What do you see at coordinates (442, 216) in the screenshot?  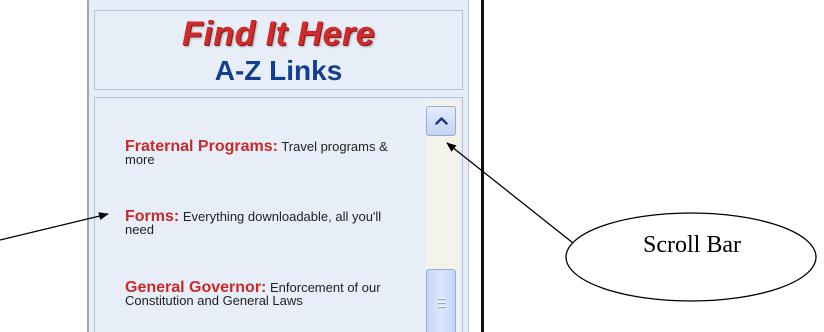 I see `vertical-scrollbar` at bounding box center [442, 216].